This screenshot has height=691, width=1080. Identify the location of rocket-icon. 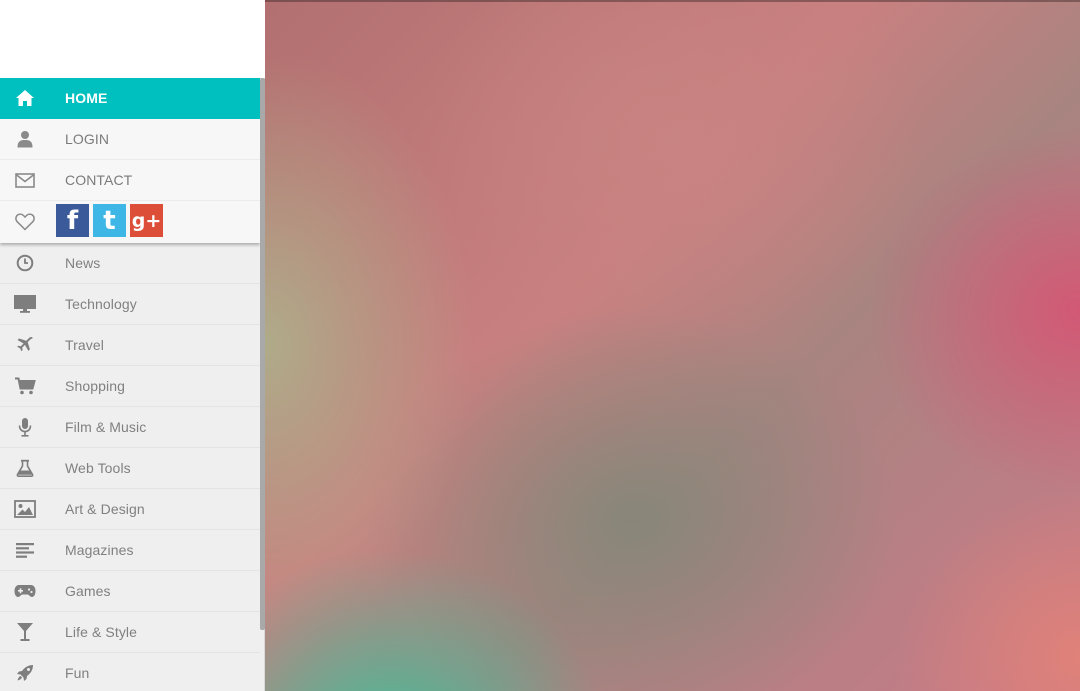
(25, 673).